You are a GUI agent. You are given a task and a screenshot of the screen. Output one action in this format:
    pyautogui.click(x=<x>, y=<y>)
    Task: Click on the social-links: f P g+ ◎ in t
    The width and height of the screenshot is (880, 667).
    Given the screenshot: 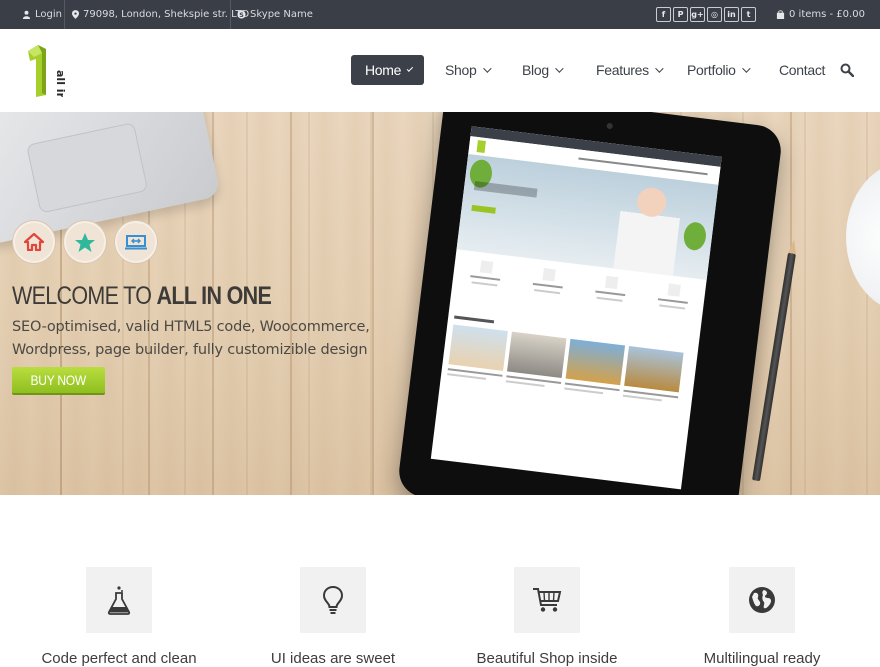 What is the action you would take?
    pyautogui.click(x=706, y=14)
    